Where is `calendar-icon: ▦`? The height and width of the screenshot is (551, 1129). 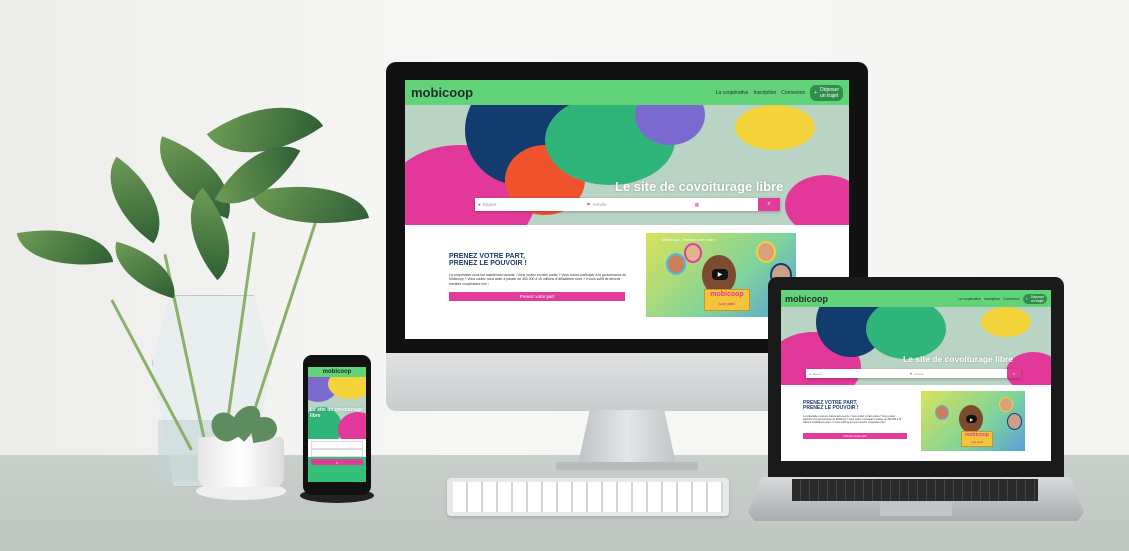 calendar-icon: ▦ is located at coordinates (697, 204).